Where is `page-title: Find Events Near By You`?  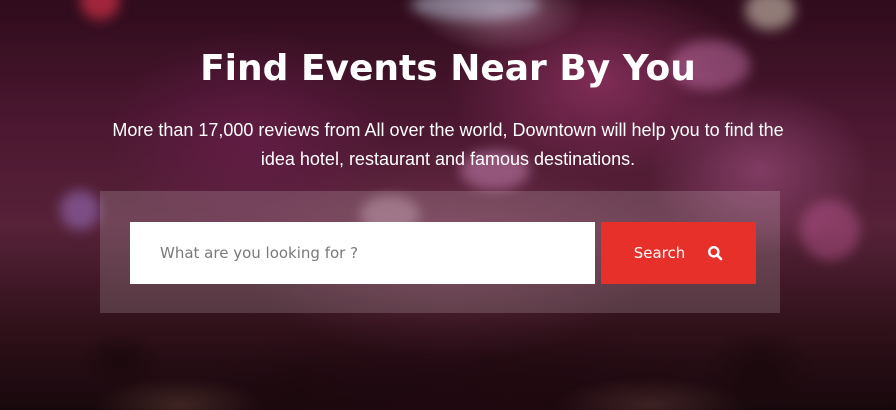
page-title: Find Events Near By You is located at coordinates (448, 68).